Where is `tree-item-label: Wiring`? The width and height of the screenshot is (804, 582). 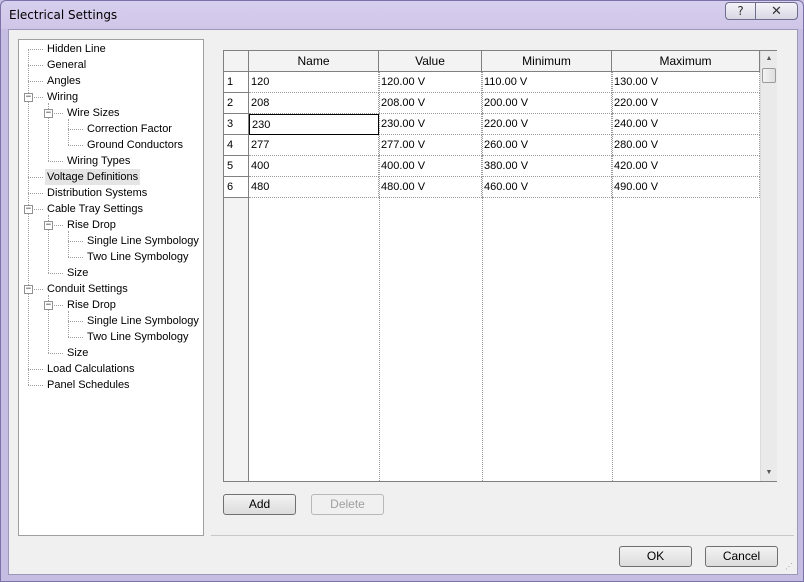 tree-item-label: Wiring is located at coordinates (63, 97).